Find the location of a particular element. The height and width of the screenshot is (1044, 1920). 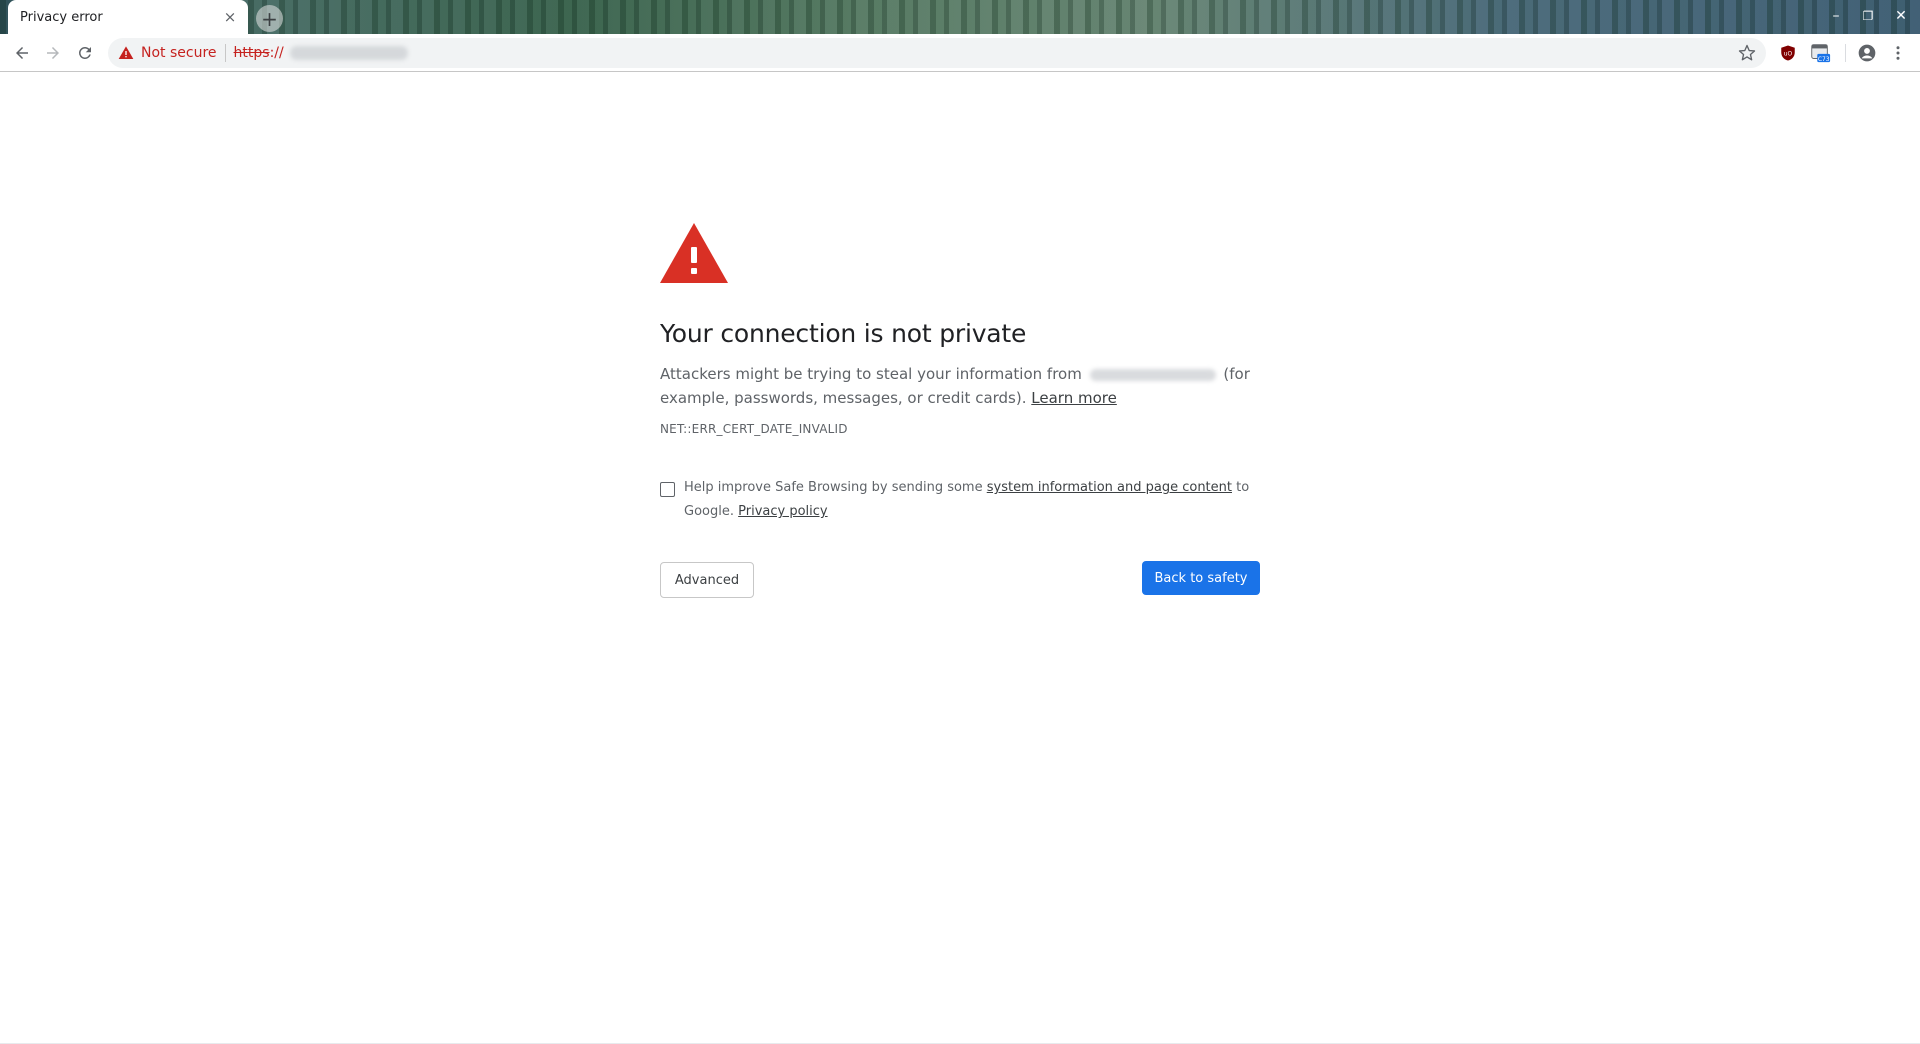

reload-icon is located at coordinates (84, 52).